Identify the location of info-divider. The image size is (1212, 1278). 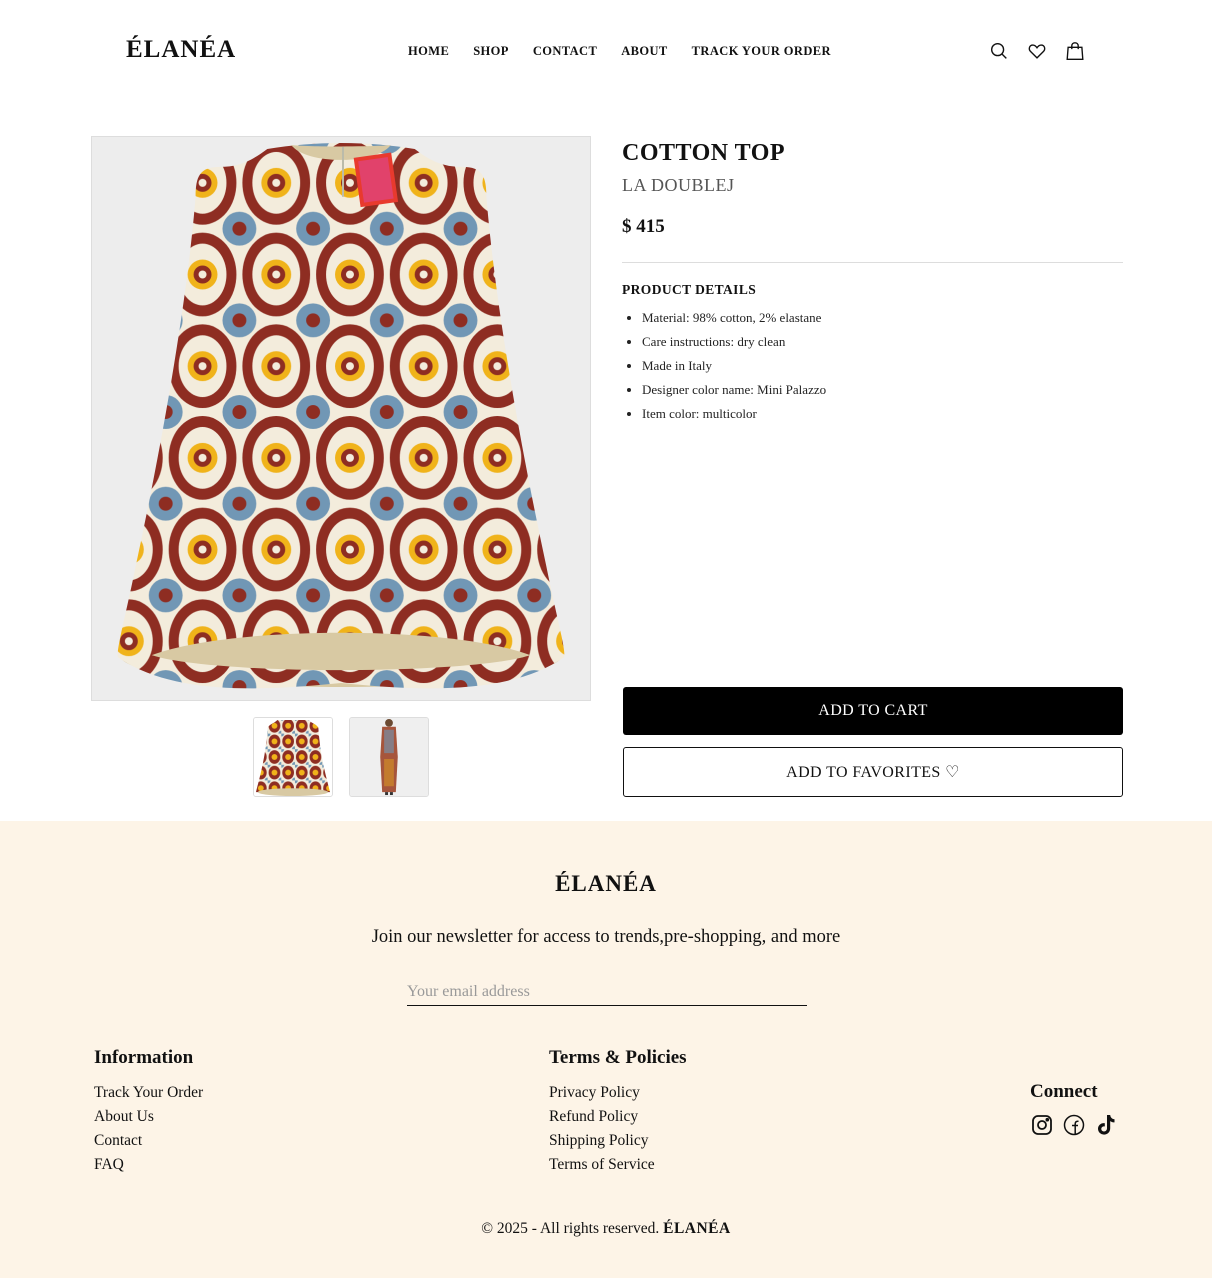
(872, 262).